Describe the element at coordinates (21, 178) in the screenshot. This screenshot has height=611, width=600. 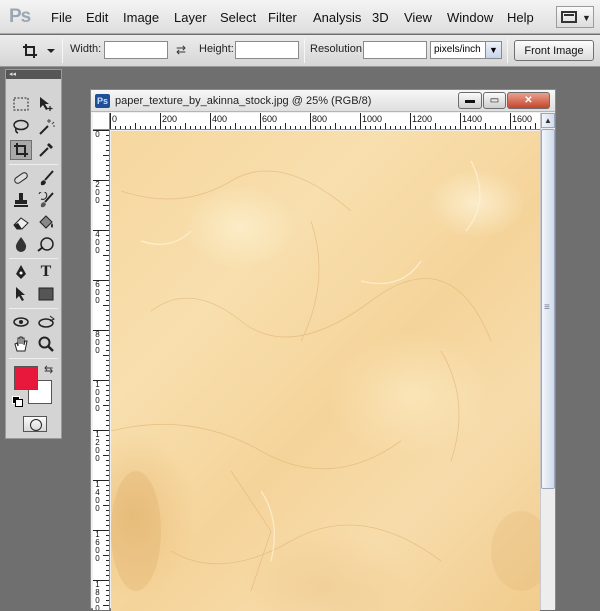
I see `spot-healing-icon` at that location.